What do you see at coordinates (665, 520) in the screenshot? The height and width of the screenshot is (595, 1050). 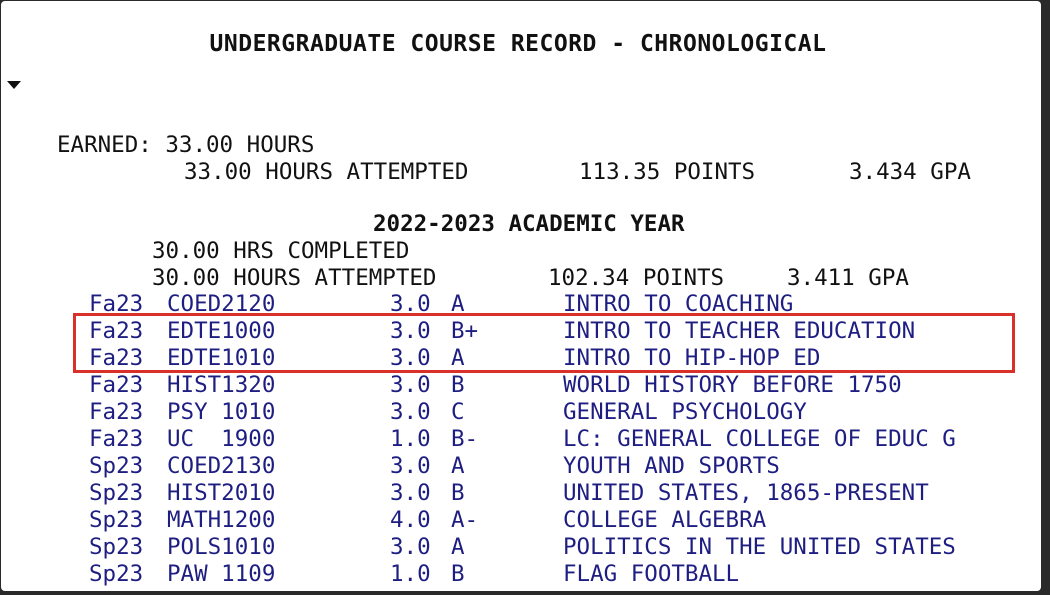 I see `course-title: COLLEGE ALGEBRA` at bounding box center [665, 520].